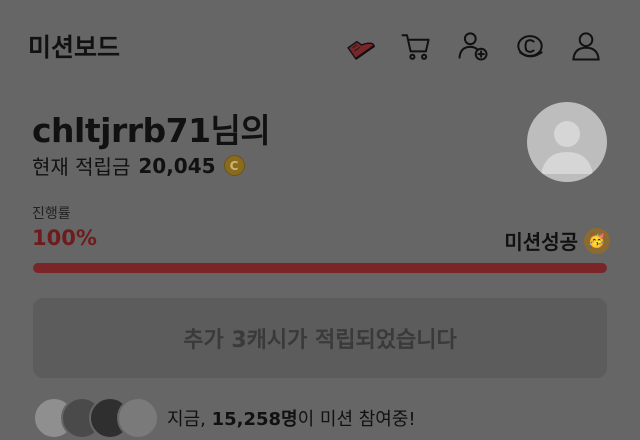 The width and height of the screenshot is (640, 440). I want to click on participants-row: 지금, 15,258명이 미션 참여중!, so click(224, 418).